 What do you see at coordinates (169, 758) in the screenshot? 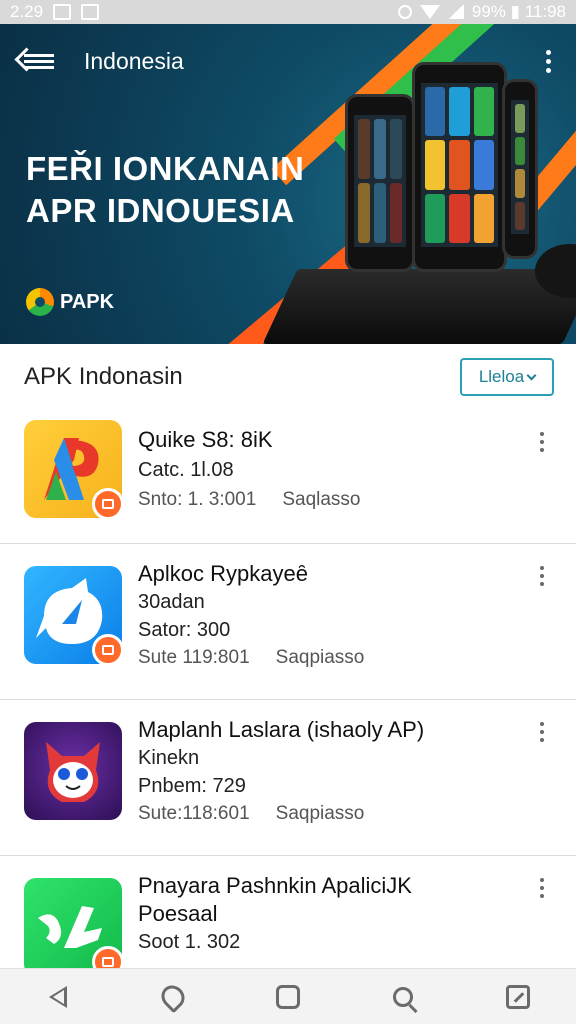
I see `app-category: Kinekn` at bounding box center [169, 758].